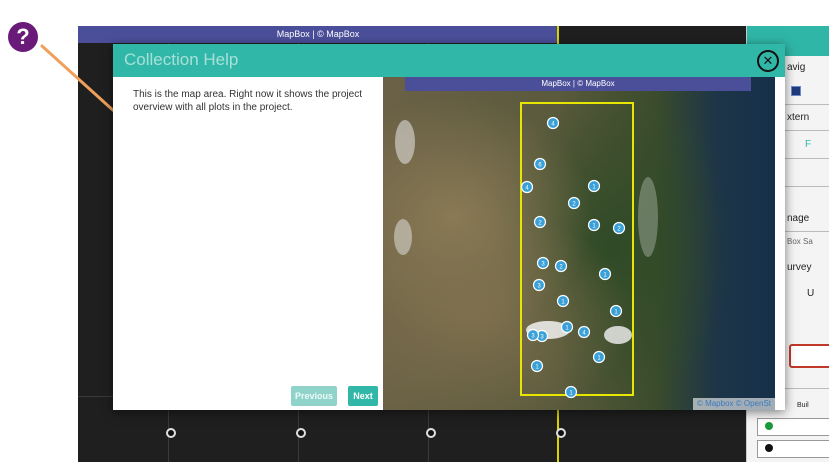  I want to click on plot-marker: 6, so click(540, 164).